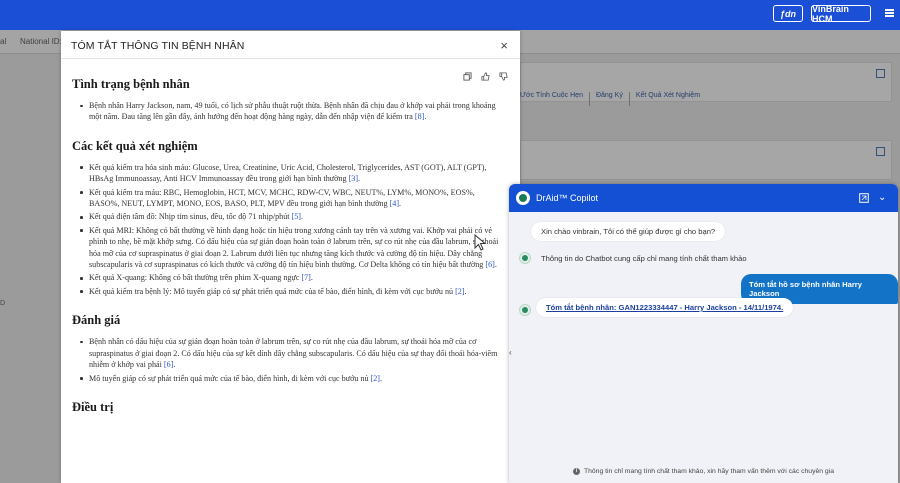 The height and width of the screenshot is (483, 900). What do you see at coordinates (450, 15) in the screenshot?
I see `top-navbar: ƒdn VinBrain HCM` at bounding box center [450, 15].